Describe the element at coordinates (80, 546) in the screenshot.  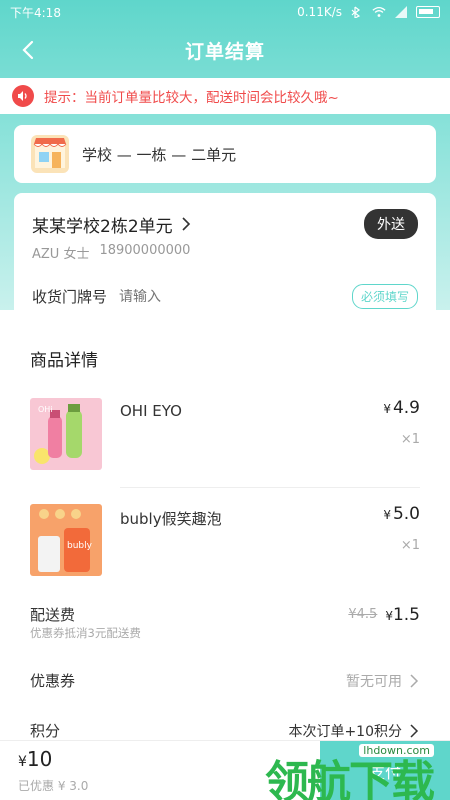
I see `svg-text: bubly` at that location.